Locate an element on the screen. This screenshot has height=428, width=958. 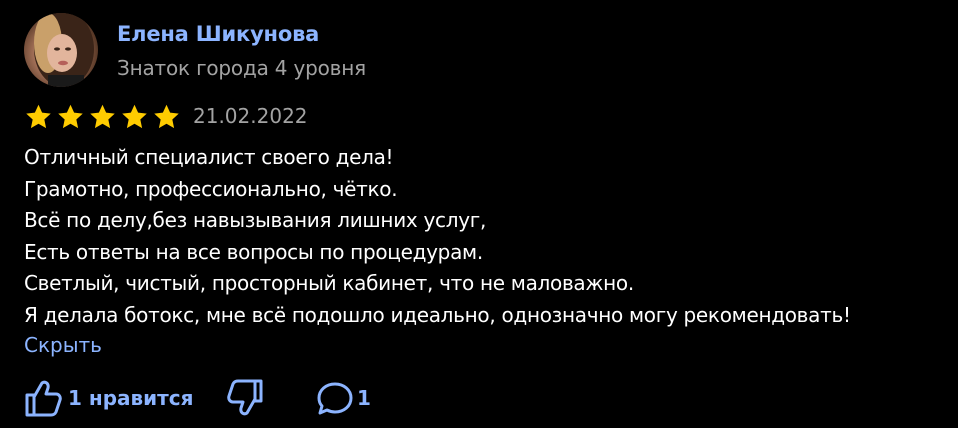
thumbs-down-icon is located at coordinates (245, 397).